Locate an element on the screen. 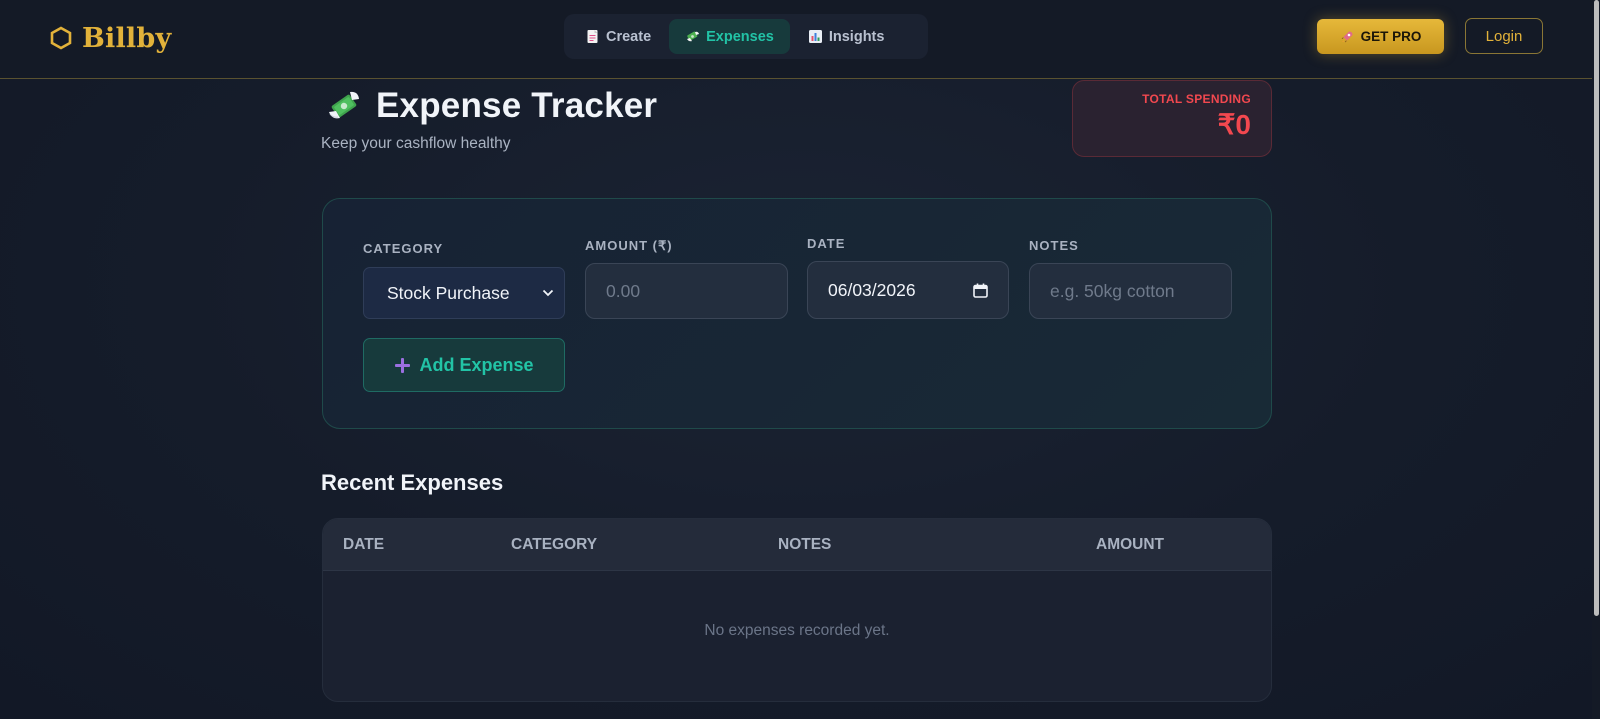  scrollbar-thumb is located at coordinates (1596, 308).